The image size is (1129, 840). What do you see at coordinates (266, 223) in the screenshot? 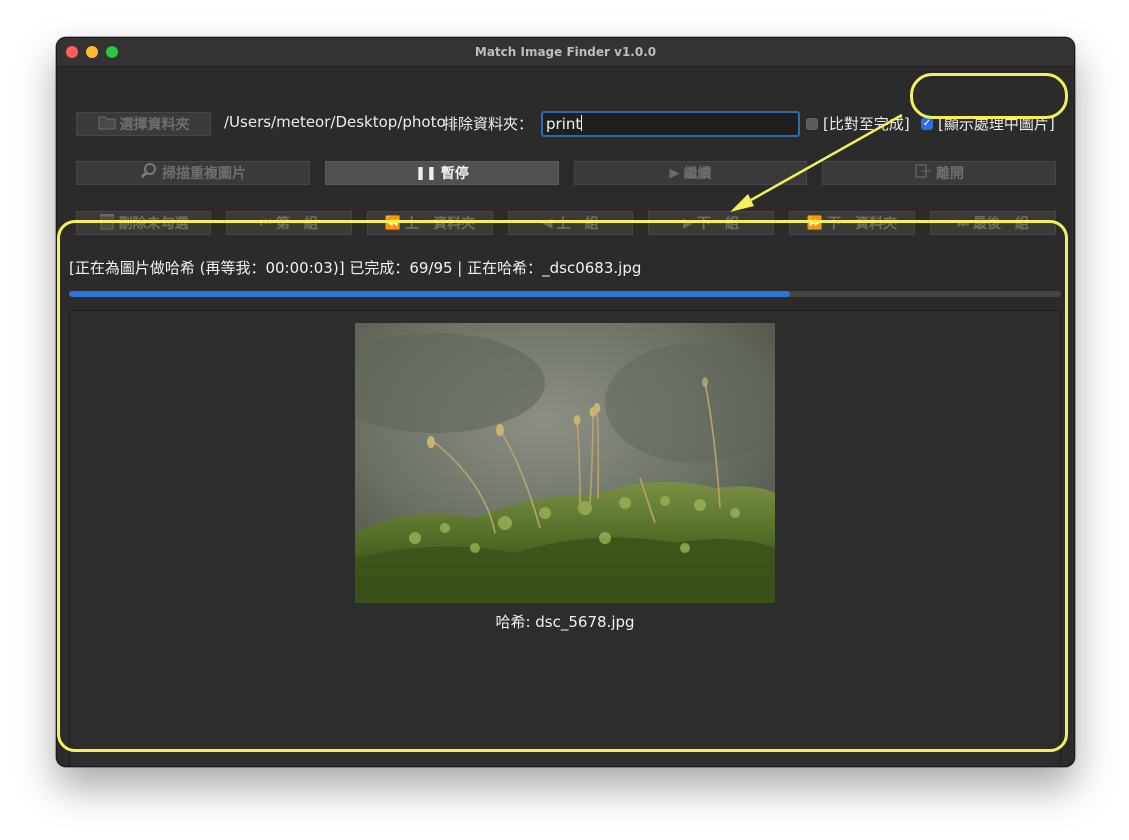
I see `skip-first-icon: ⏮` at bounding box center [266, 223].